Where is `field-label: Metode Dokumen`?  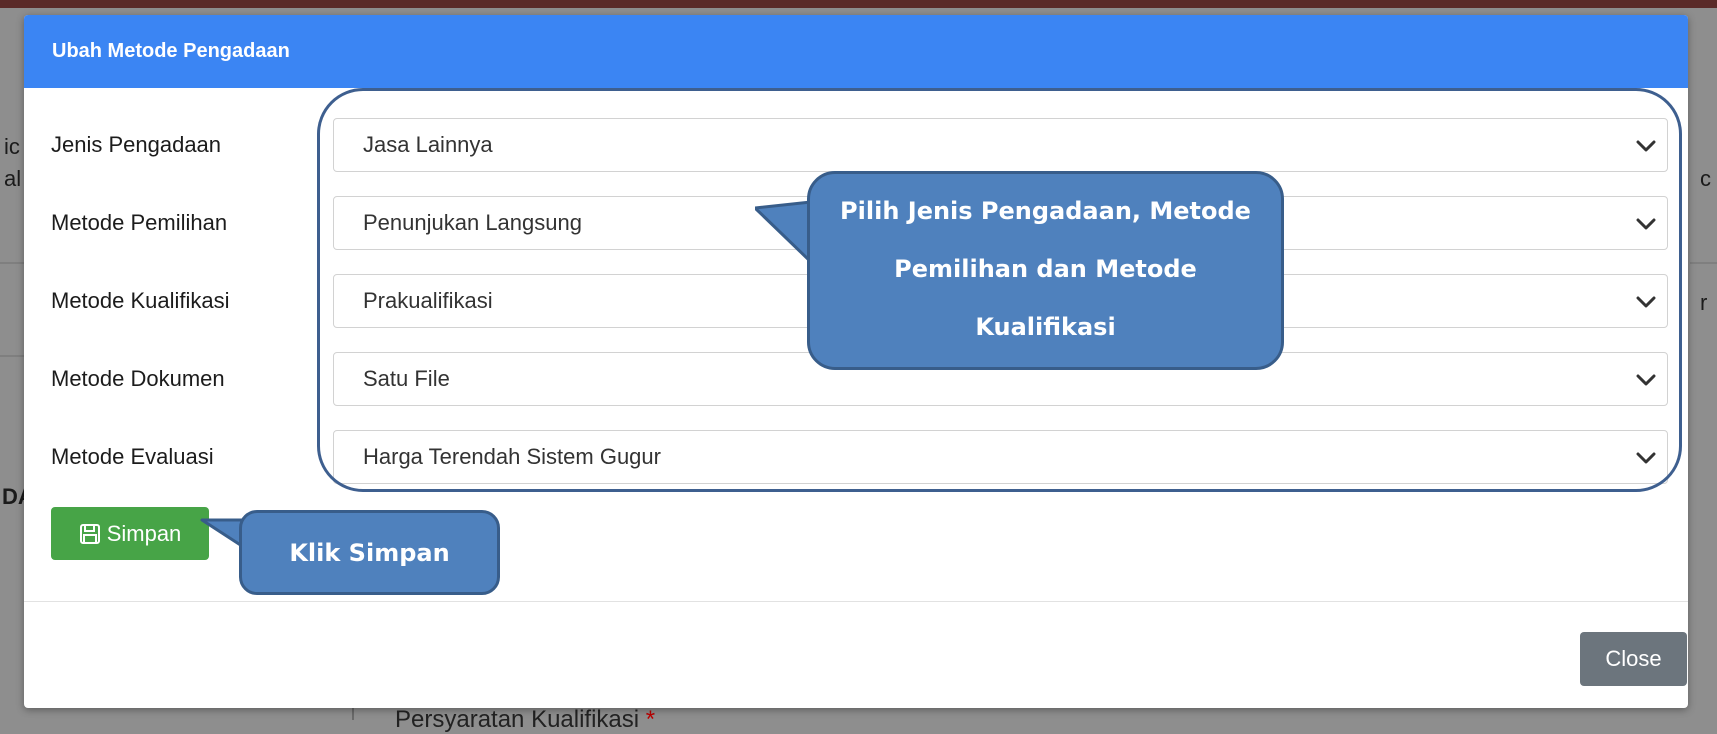 field-label: Metode Dokumen is located at coordinates (138, 378).